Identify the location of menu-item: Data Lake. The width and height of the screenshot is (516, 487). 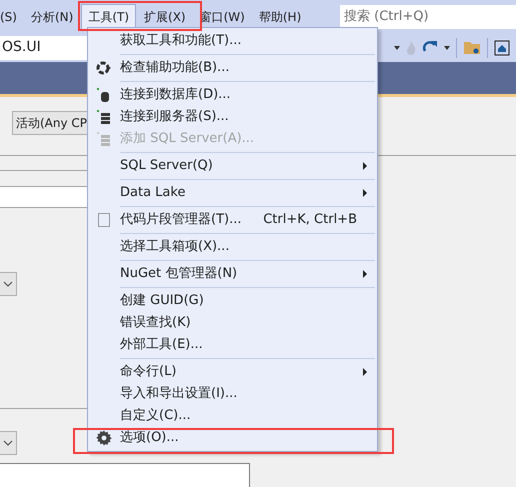
(232, 193).